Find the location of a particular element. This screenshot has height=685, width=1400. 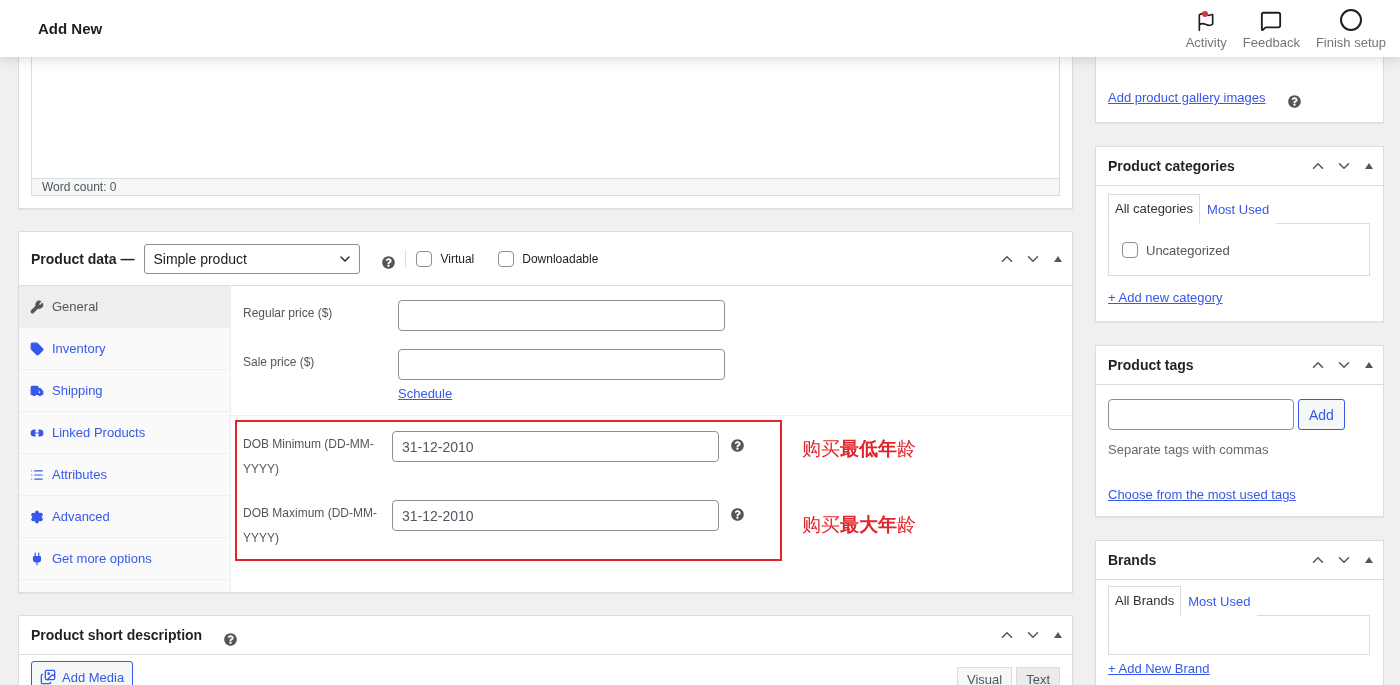

header-action-button: Feedback is located at coordinates (1271, 29).